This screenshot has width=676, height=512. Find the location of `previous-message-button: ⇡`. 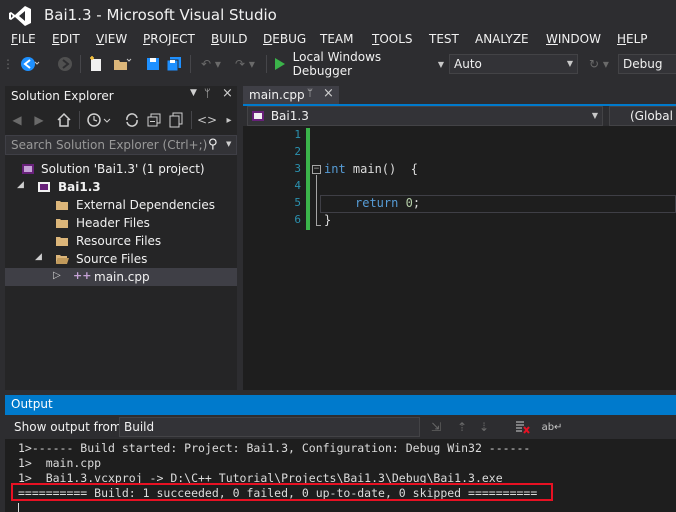

previous-message-button: ⇡ is located at coordinates (462, 427).